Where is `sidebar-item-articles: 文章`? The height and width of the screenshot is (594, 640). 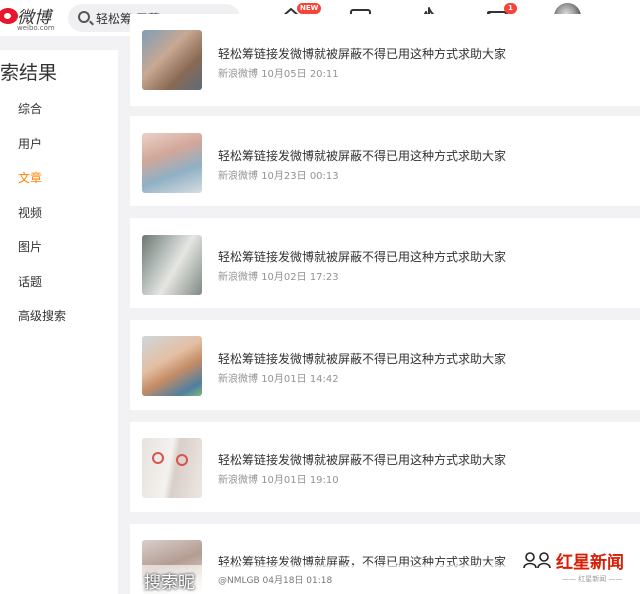 sidebar-item-articles: 文章 is located at coordinates (30, 177).